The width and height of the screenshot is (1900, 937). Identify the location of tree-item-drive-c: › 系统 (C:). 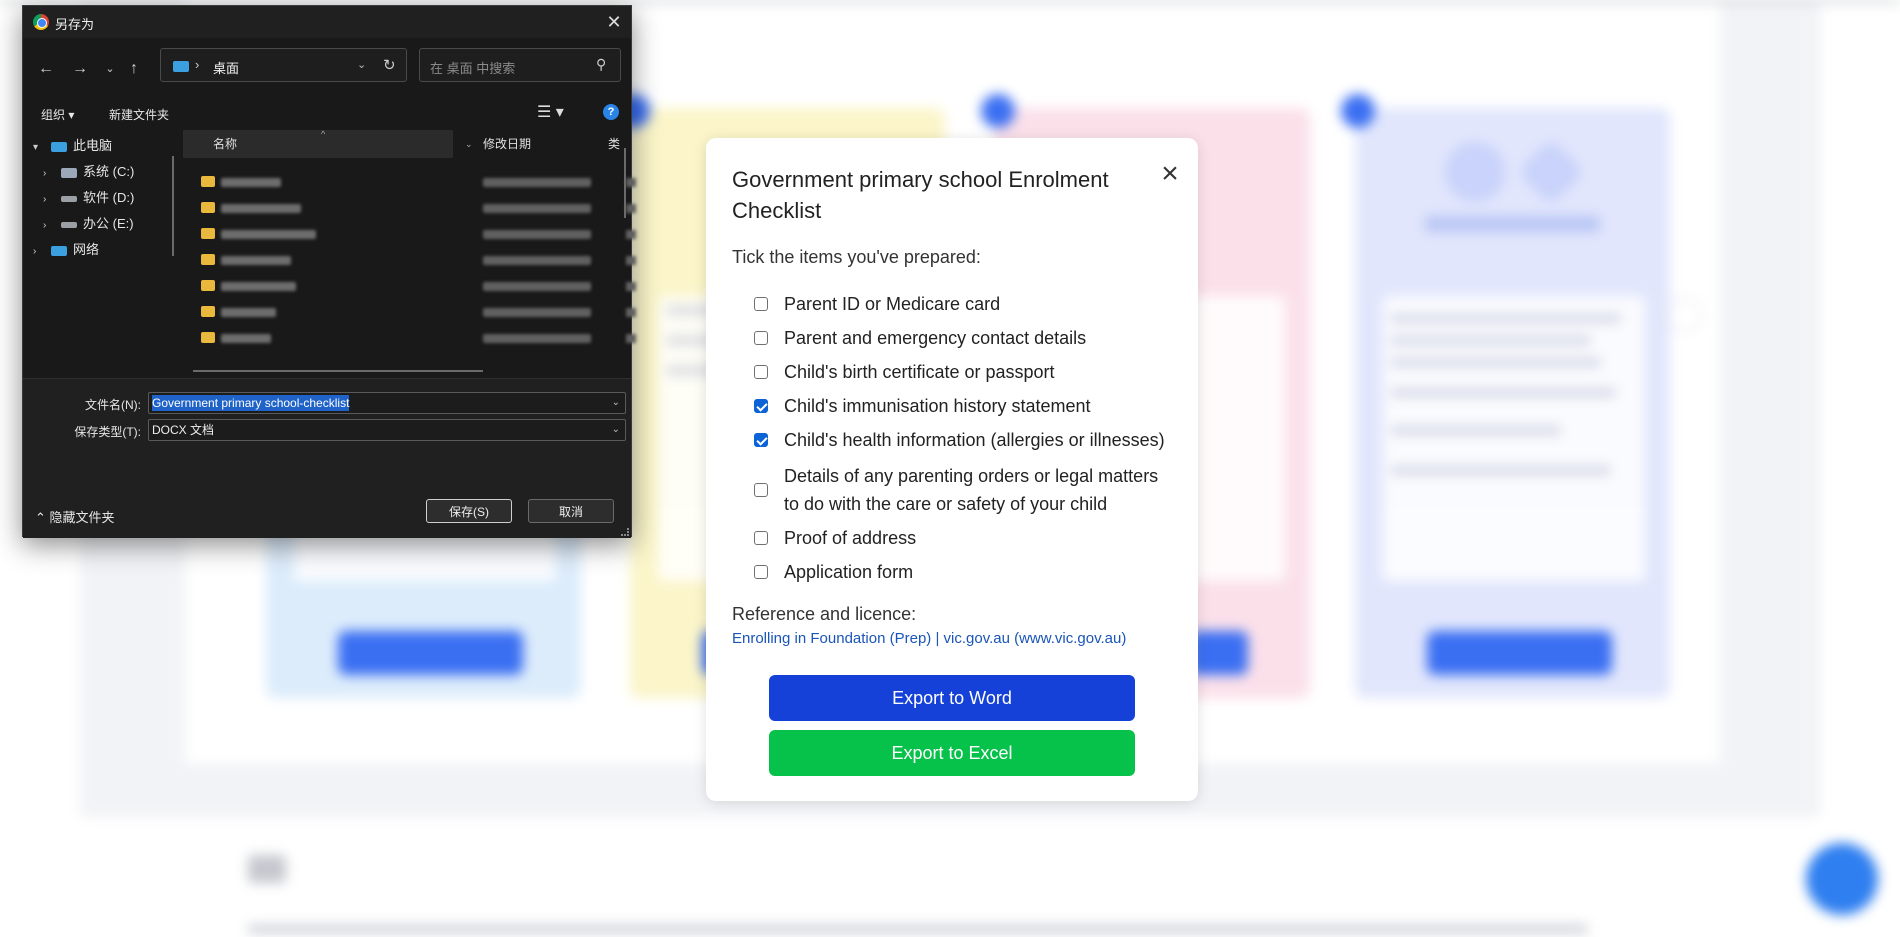
(88, 172).